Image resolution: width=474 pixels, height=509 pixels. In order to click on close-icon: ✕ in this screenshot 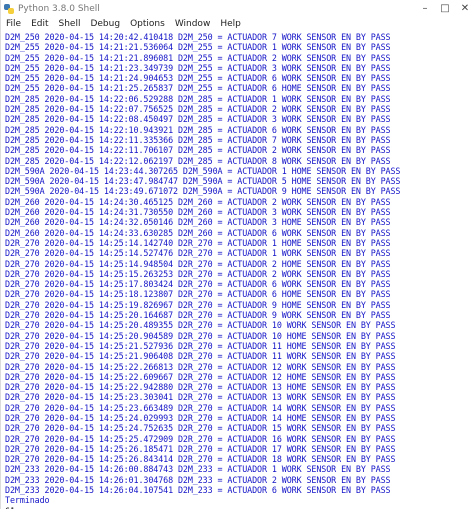, I will do `click(464, 8)`.